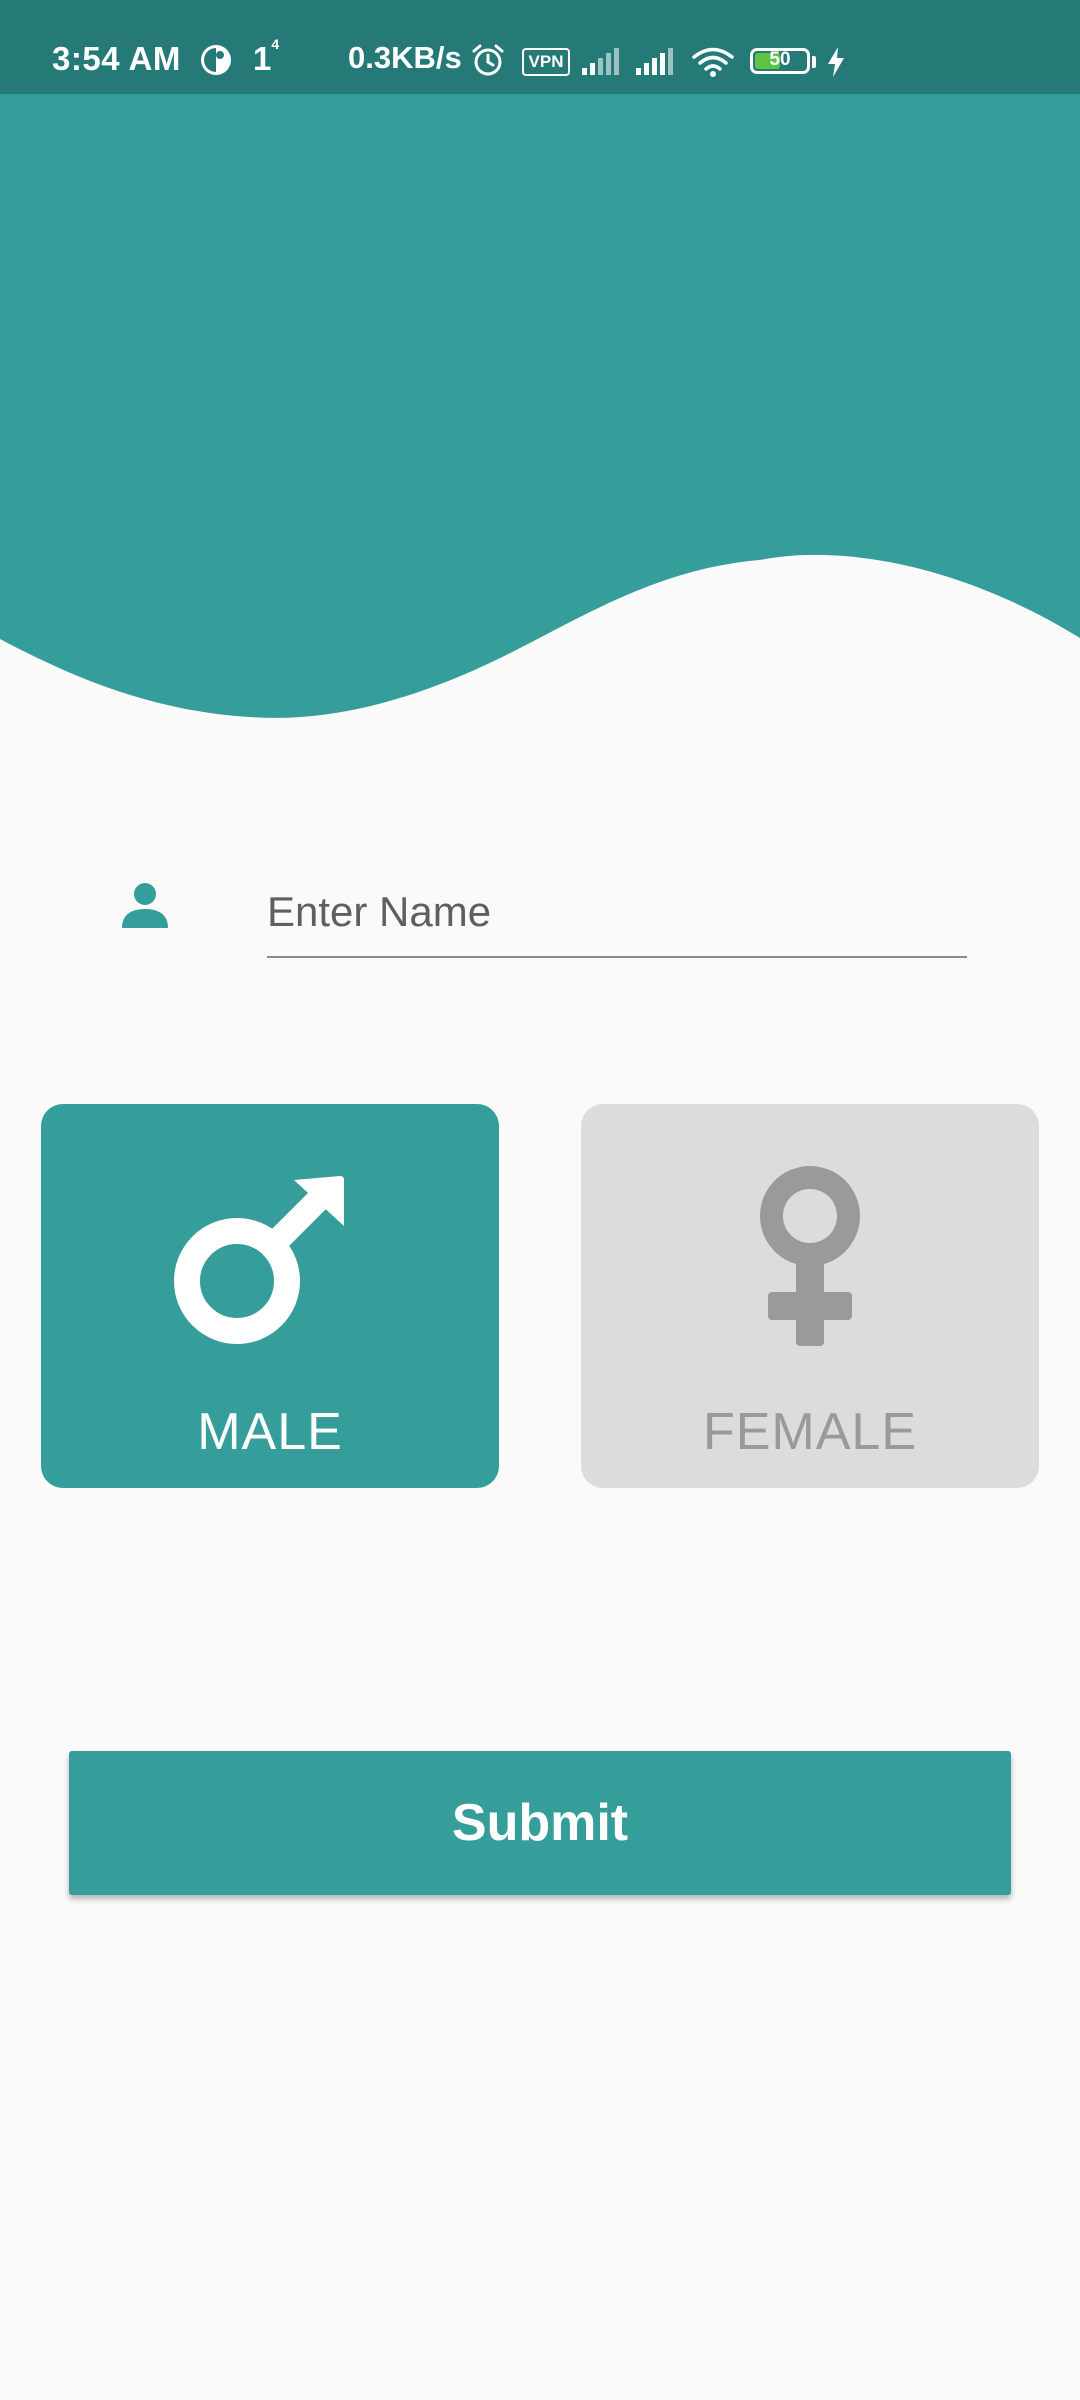 The image size is (1080, 2400). What do you see at coordinates (405, 57) in the screenshot?
I see `network-speed: 0.3KB/s` at bounding box center [405, 57].